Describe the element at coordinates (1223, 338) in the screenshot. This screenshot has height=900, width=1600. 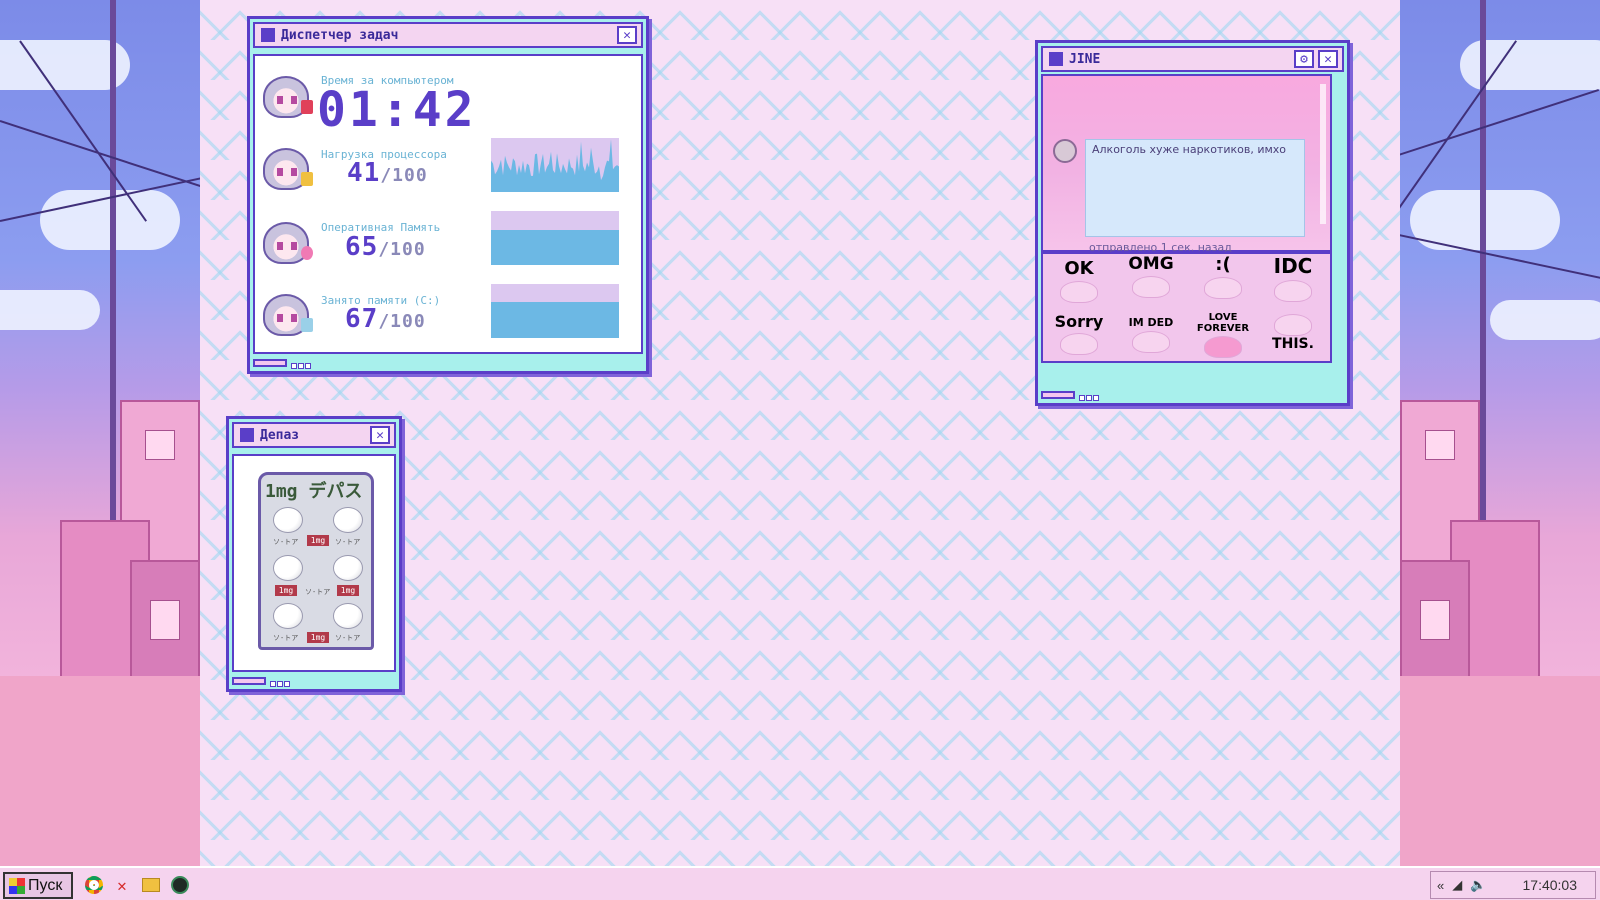
I see `sticker-love-forever: LOVE FOREVER` at that location.